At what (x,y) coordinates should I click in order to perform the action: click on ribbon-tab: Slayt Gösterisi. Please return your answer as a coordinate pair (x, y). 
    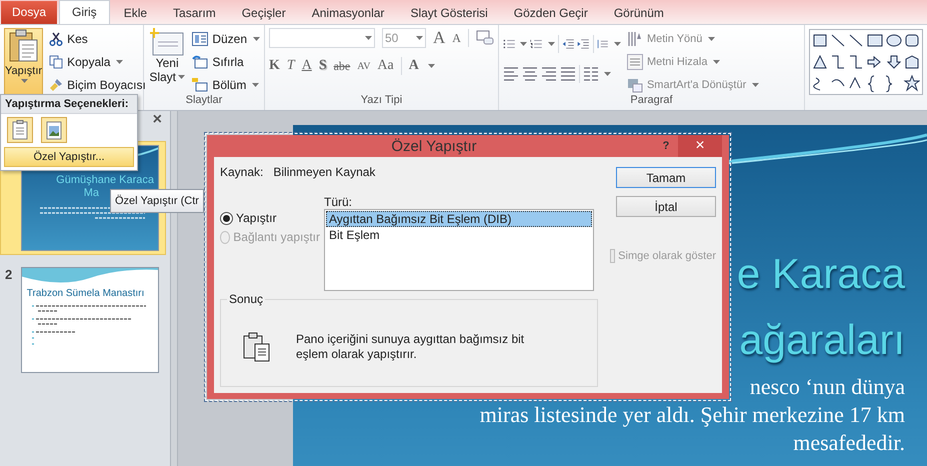
    Looking at the image, I should click on (449, 13).